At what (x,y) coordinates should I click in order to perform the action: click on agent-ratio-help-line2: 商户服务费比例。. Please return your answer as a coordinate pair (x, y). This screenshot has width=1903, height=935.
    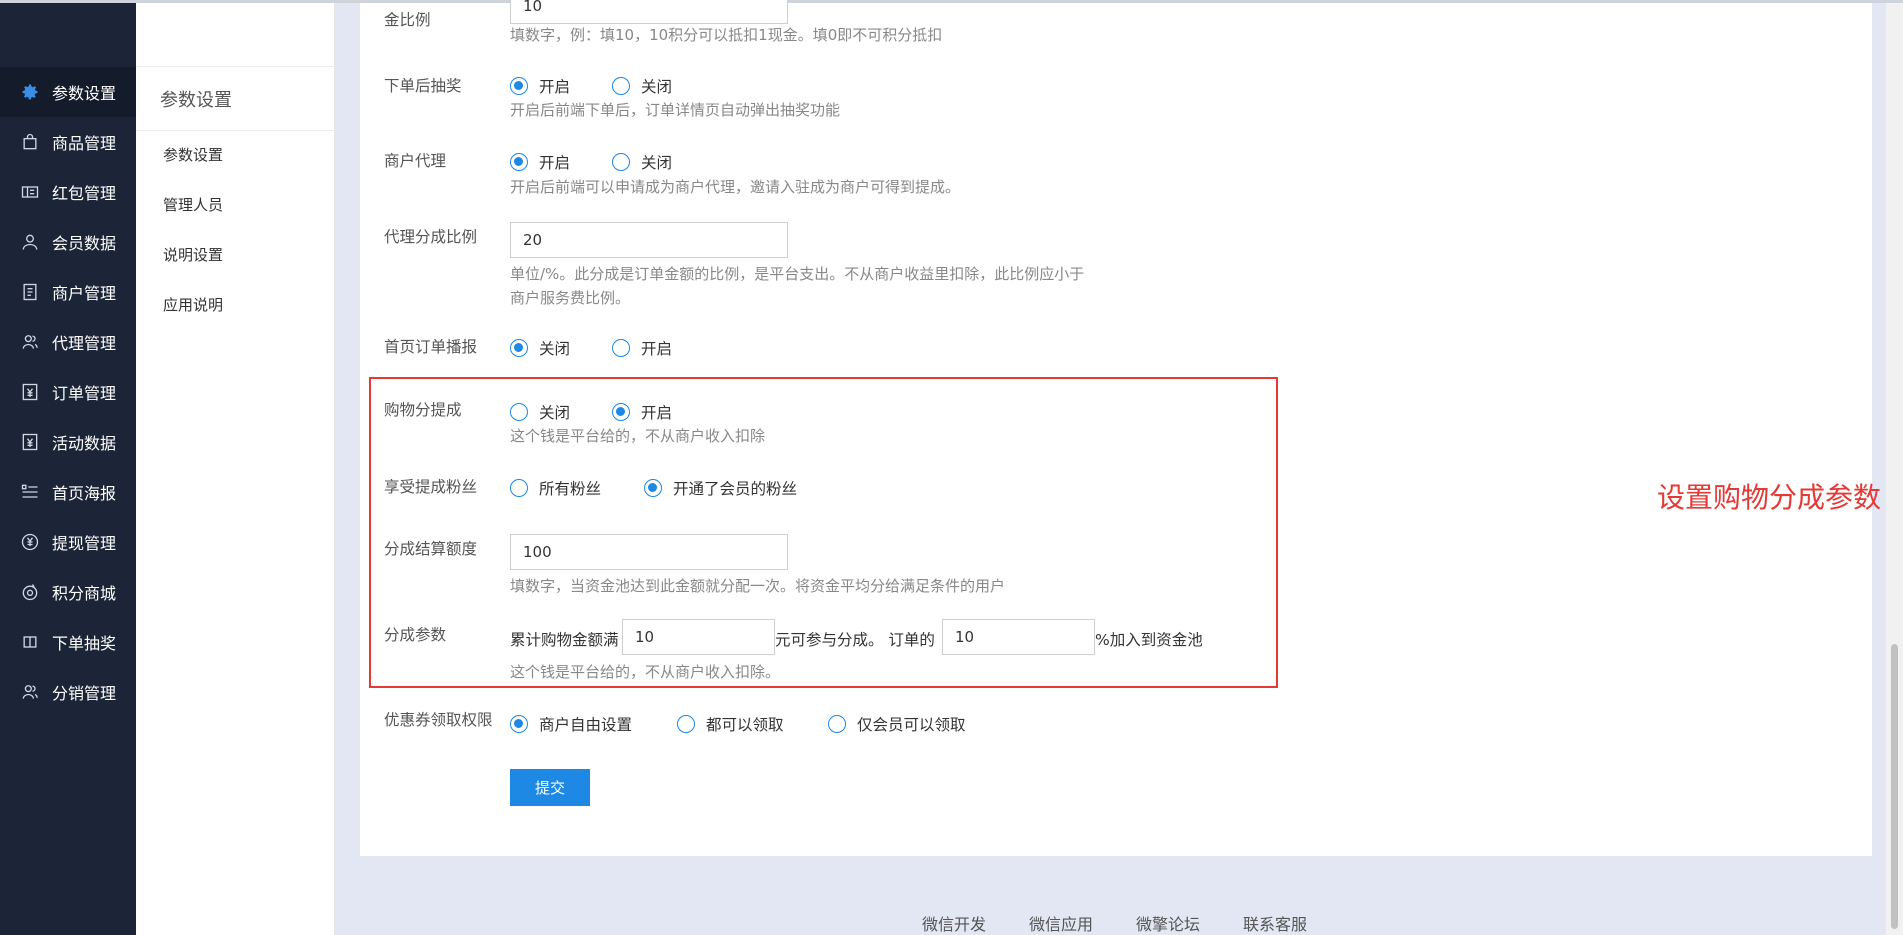
    Looking at the image, I should click on (570, 298).